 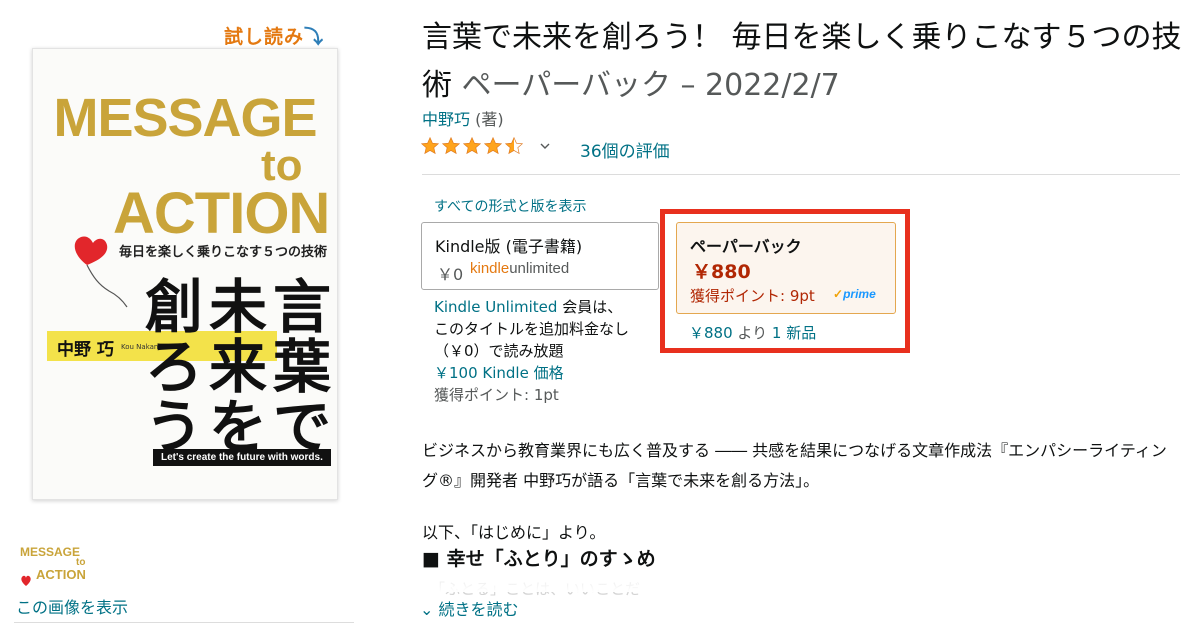 What do you see at coordinates (489, 119) in the screenshot?
I see `author-role: (著)` at bounding box center [489, 119].